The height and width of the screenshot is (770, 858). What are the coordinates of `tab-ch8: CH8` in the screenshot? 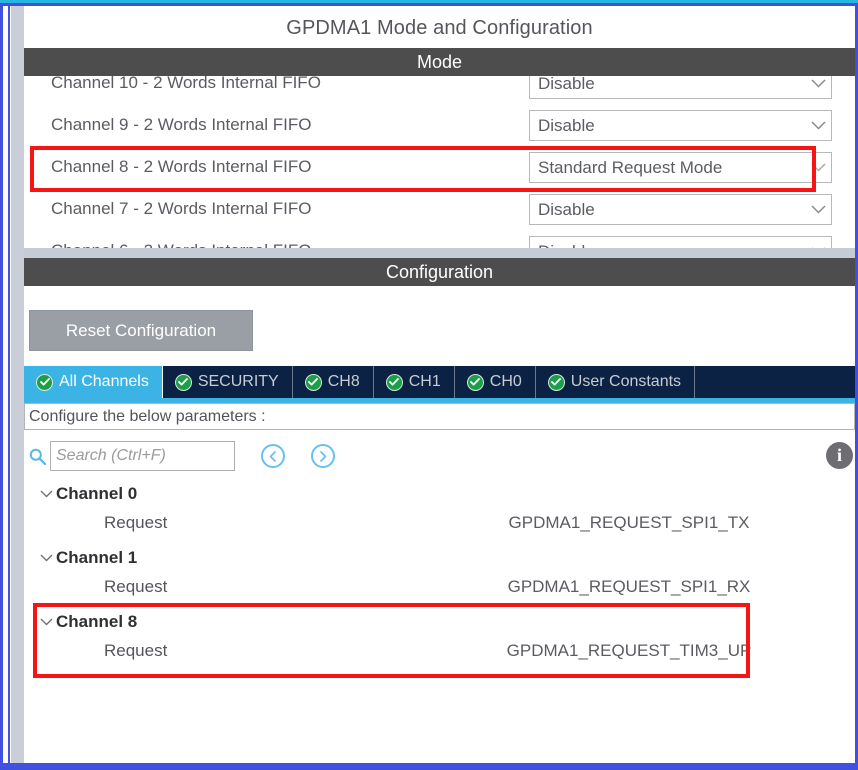 It's located at (333, 382).